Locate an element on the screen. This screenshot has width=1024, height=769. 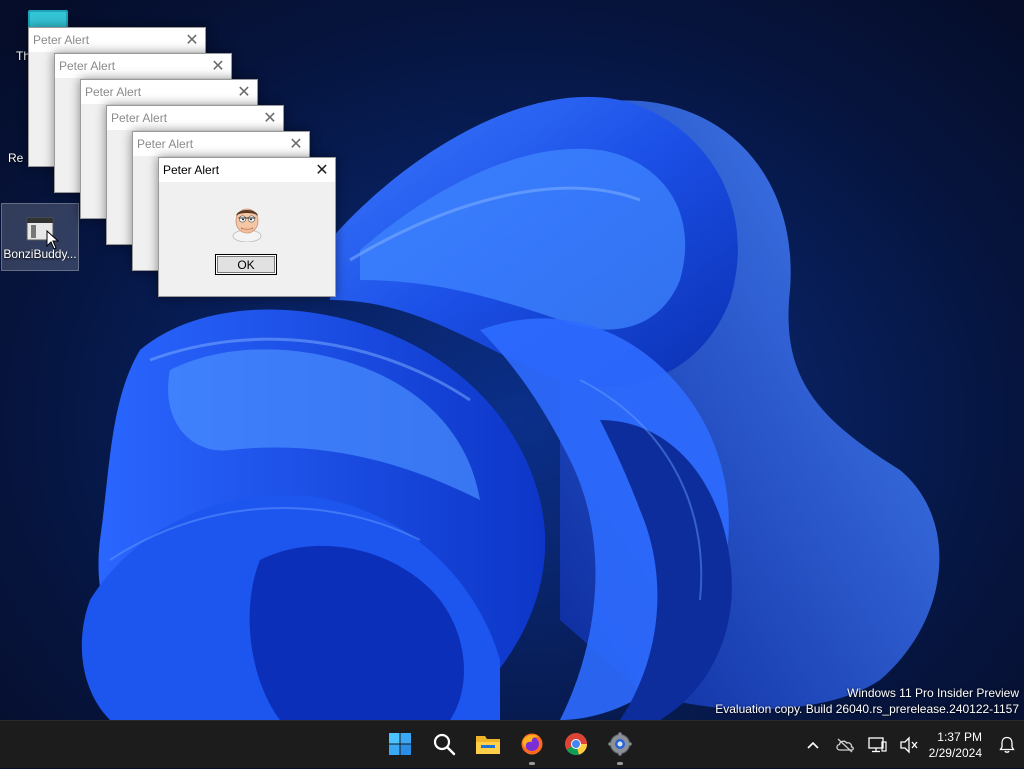
windows-start-icon is located at coordinates (400, 744).